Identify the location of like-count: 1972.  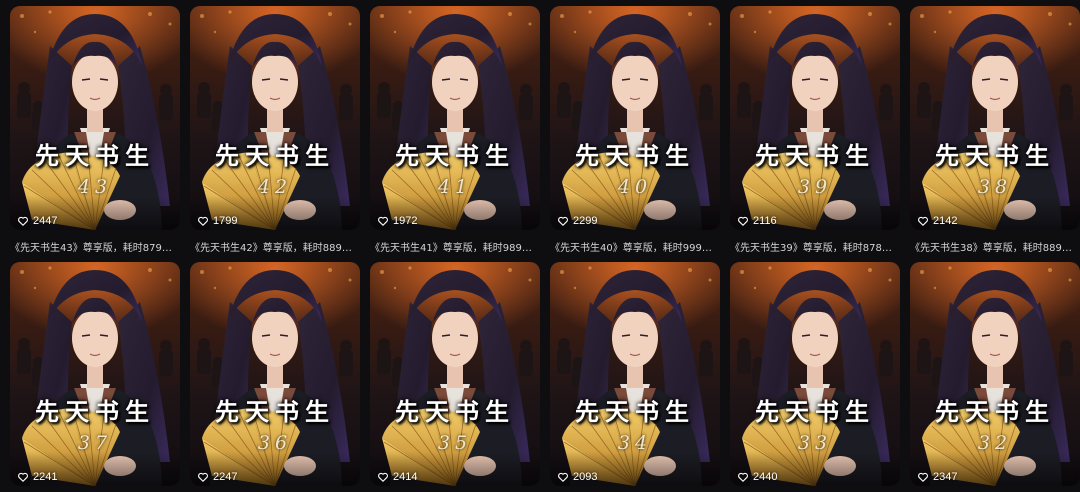
(397, 221).